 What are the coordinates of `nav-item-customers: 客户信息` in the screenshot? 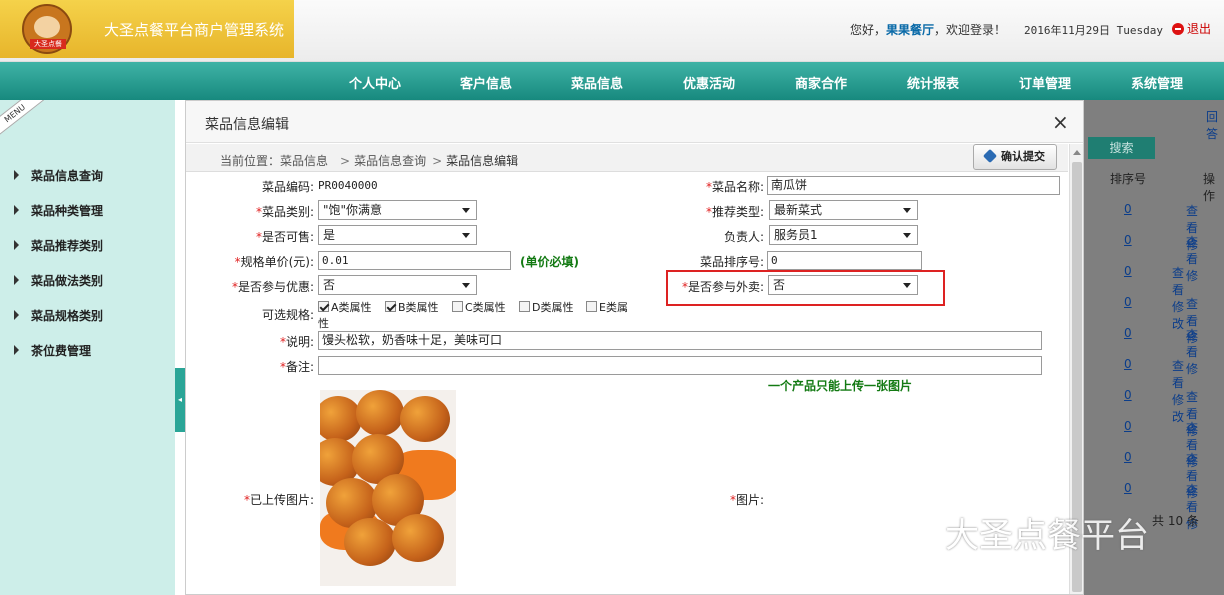 It's located at (486, 82).